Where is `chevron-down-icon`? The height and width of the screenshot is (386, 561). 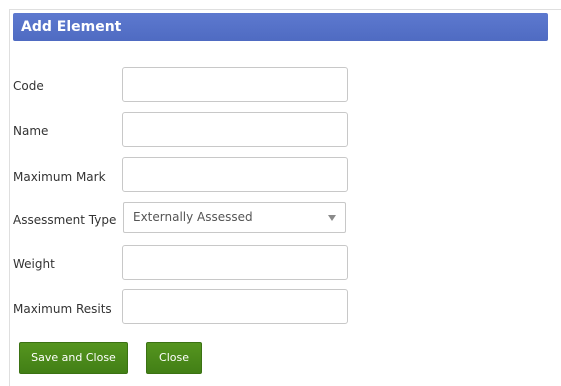
chevron-down-icon is located at coordinates (332, 218).